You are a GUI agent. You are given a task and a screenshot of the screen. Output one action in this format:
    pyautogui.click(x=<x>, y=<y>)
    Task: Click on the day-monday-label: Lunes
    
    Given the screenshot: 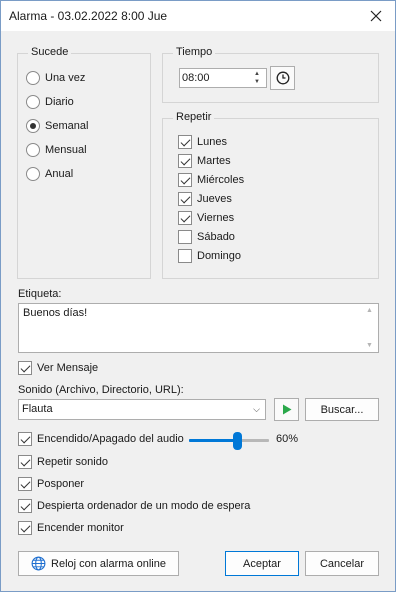 What is the action you would take?
    pyautogui.click(x=212, y=142)
    